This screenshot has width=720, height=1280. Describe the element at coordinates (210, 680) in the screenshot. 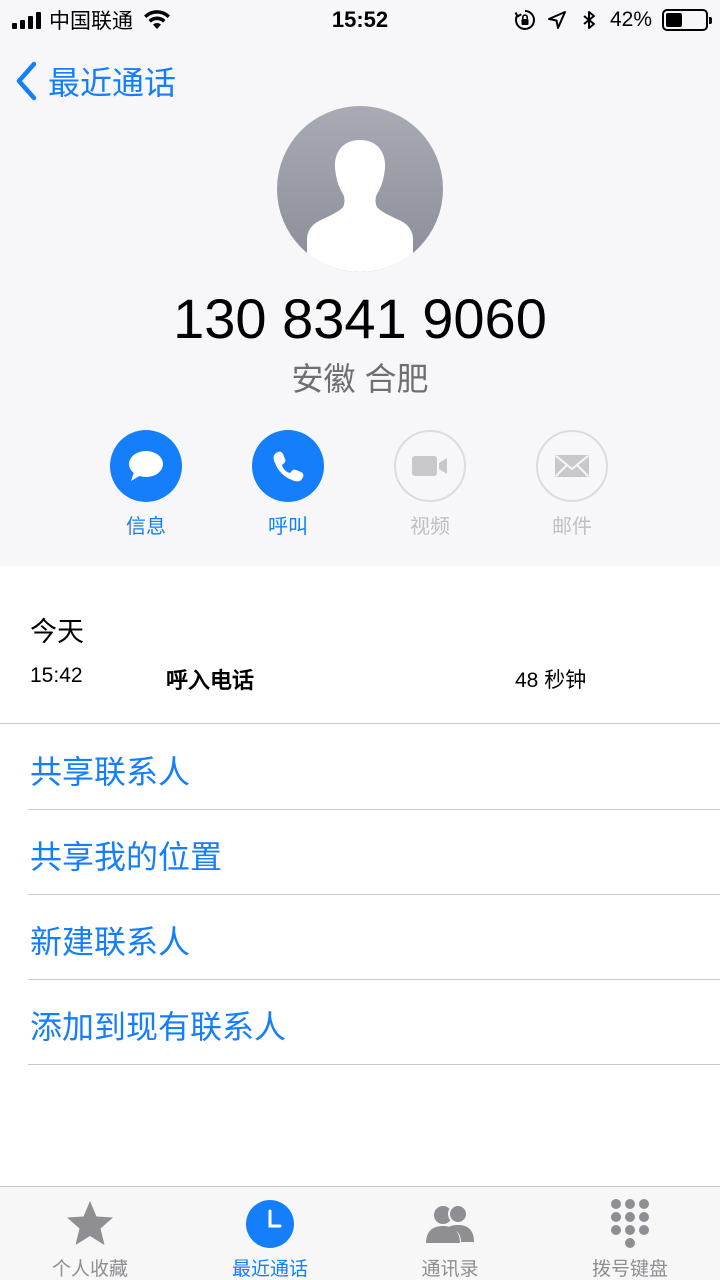

I see `call-type: 呼入电话` at that location.